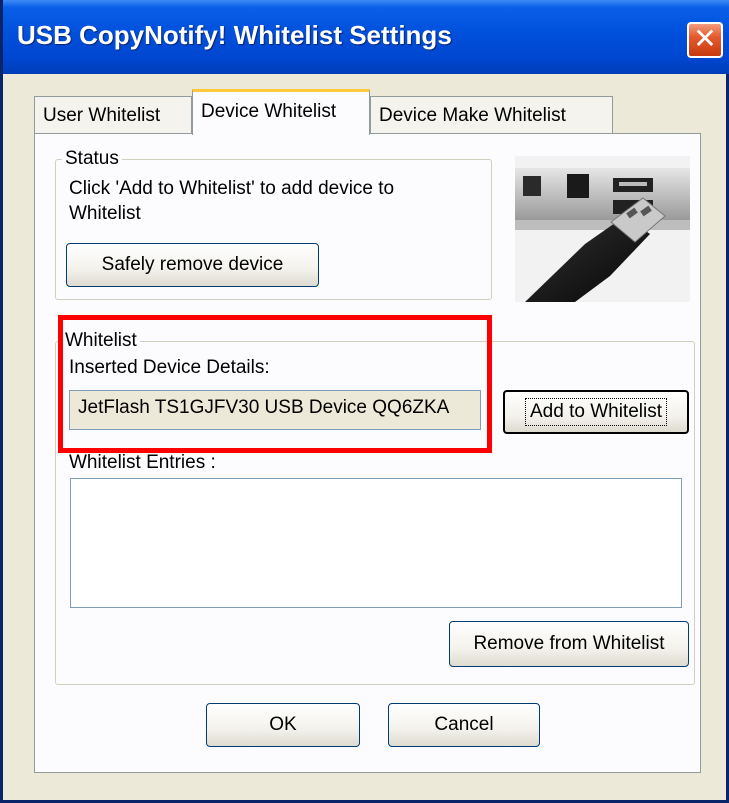 This screenshot has height=803, width=729. What do you see at coordinates (234, 35) in the screenshot?
I see `window-title: USB CopyNotify! Whitelist Settings` at bounding box center [234, 35].